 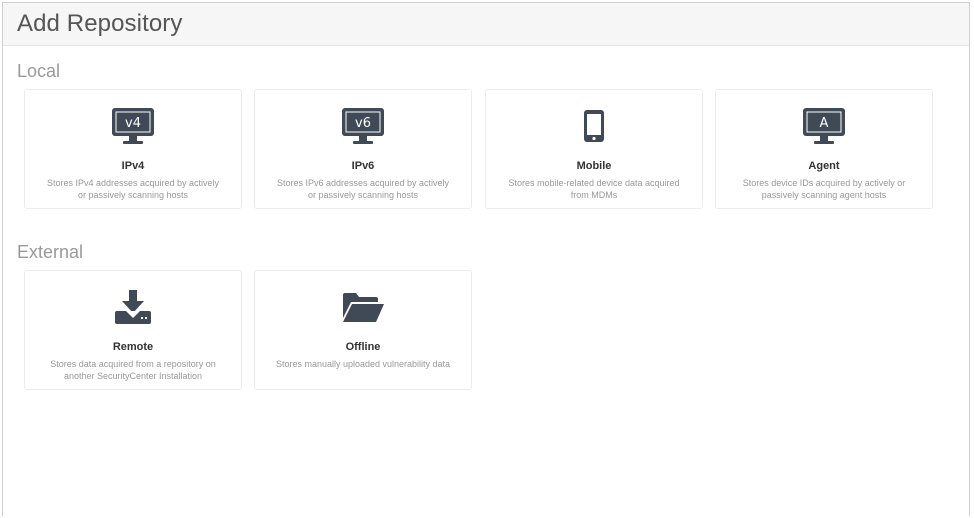 What do you see at coordinates (363, 166) in the screenshot?
I see `repo-tile-title: IPv6` at bounding box center [363, 166].